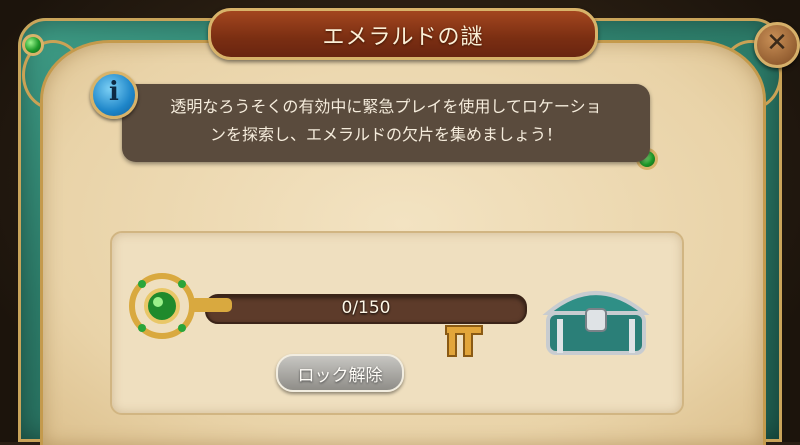 Image resolution: width=800 pixels, height=445 pixels. I want to click on unlock-button-label: ロック解除, so click(340, 376).